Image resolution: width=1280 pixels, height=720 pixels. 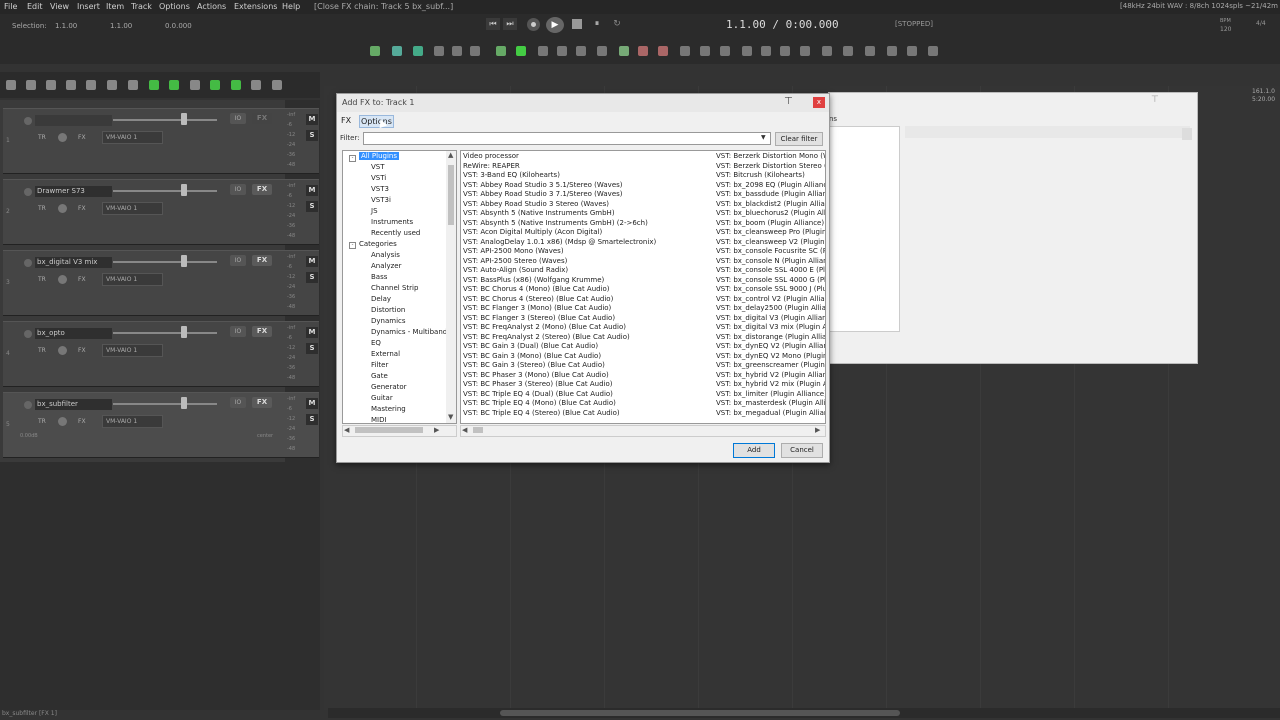 I want to click on fx-chain-list, so click(x=864, y=229).